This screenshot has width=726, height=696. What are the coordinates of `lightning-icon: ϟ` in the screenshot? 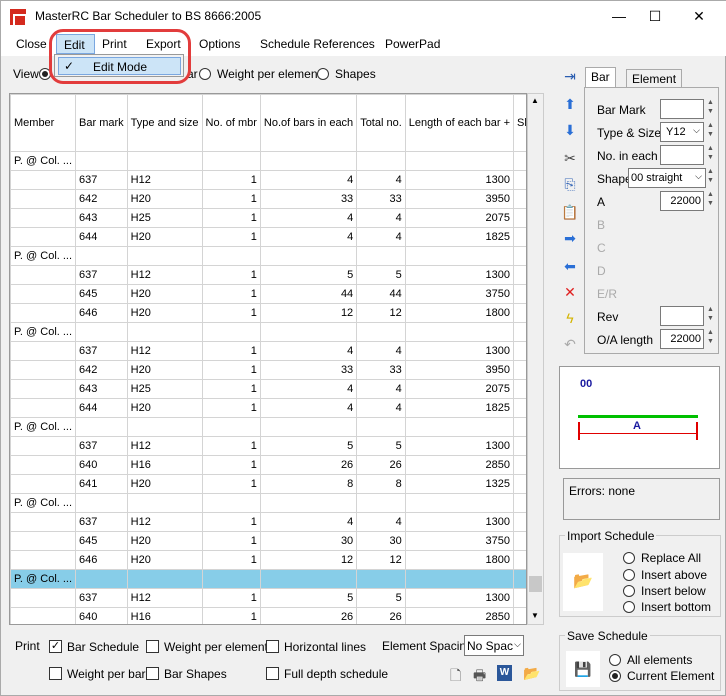 It's located at (570, 318).